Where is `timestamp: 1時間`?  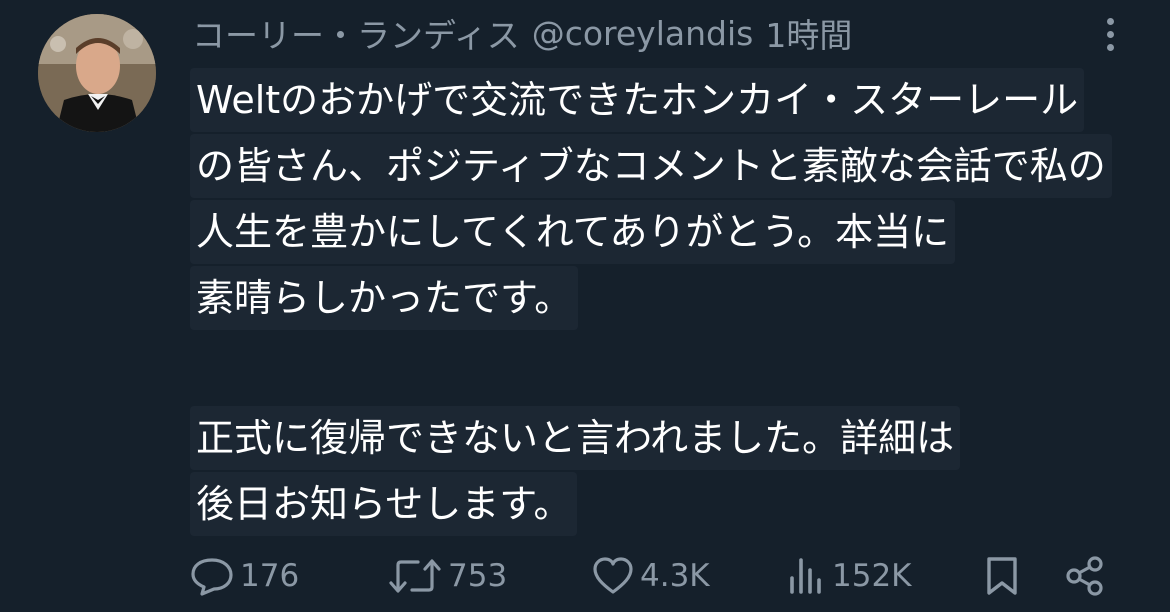 timestamp: 1時間 is located at coordinates (808, 33).